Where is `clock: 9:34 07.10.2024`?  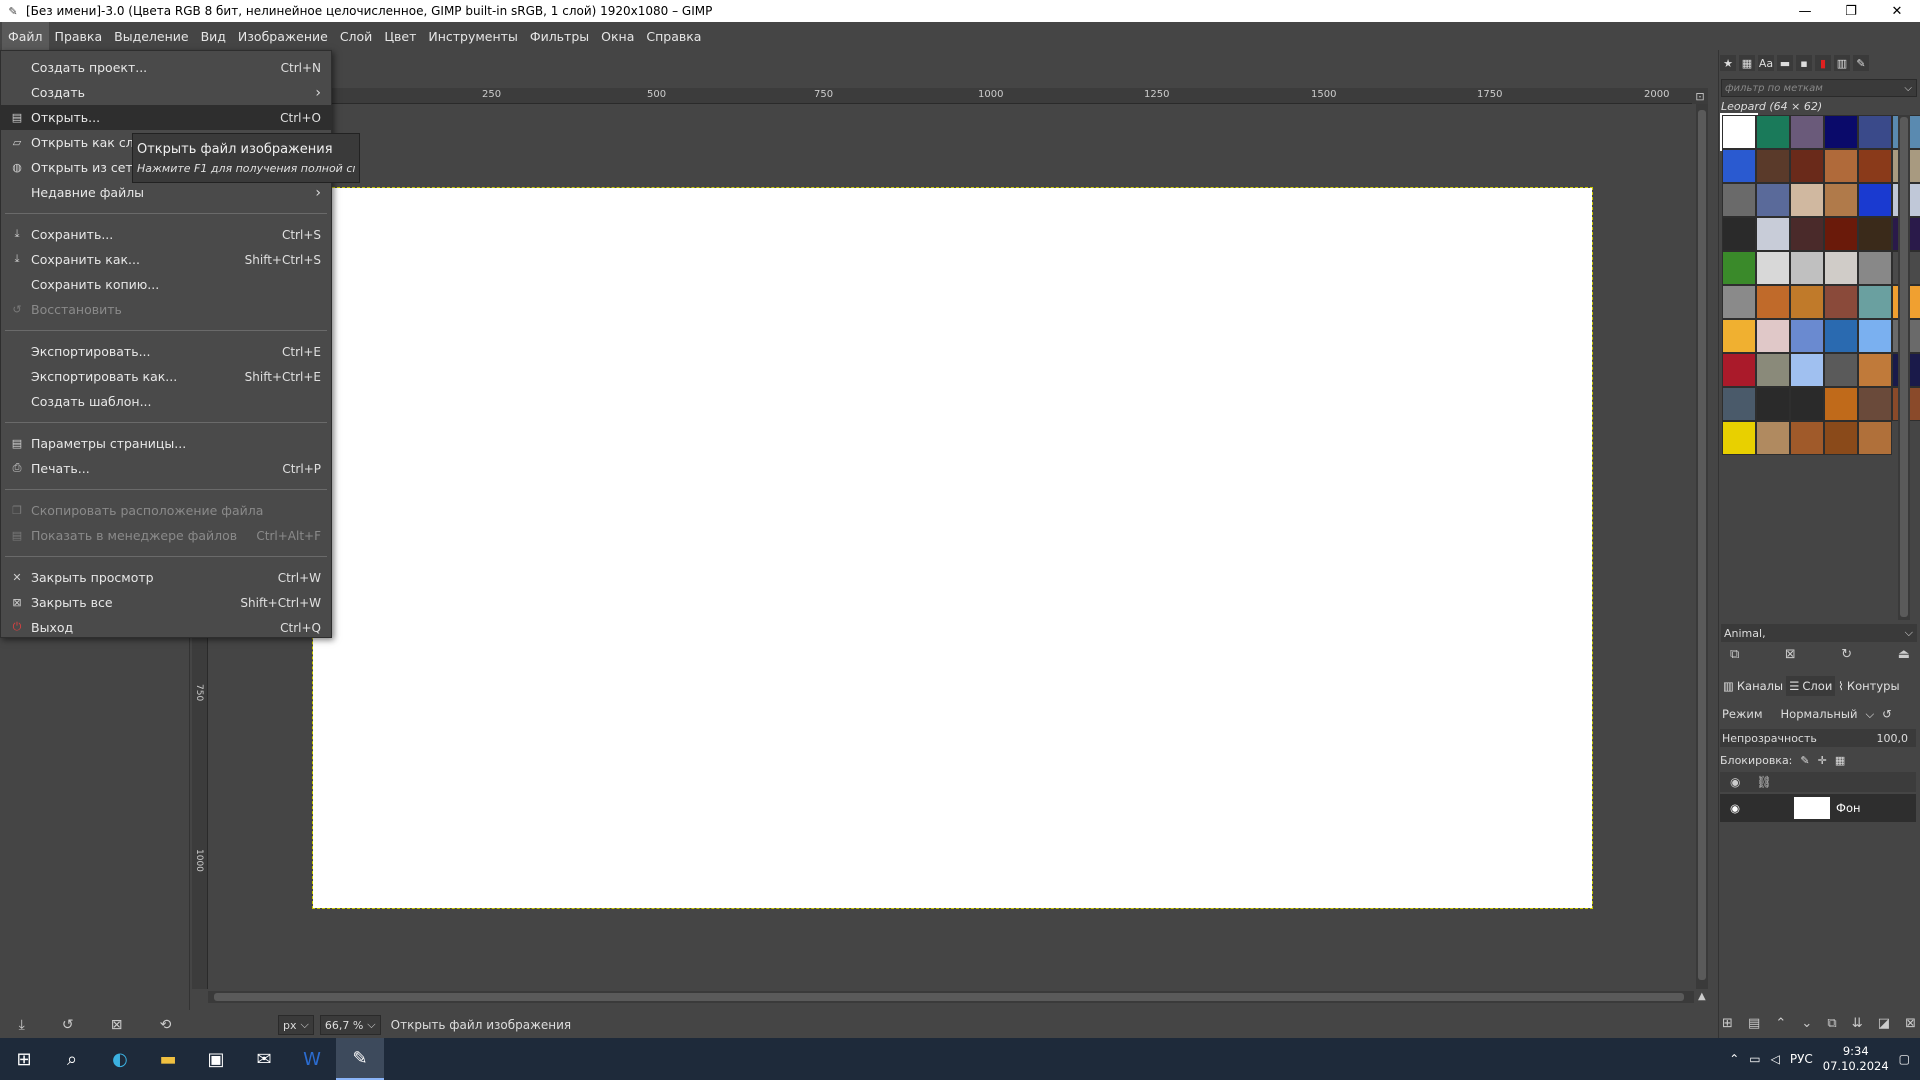 clock: 9:34 07.10.2024 is located at coordinates (1856, 1059).